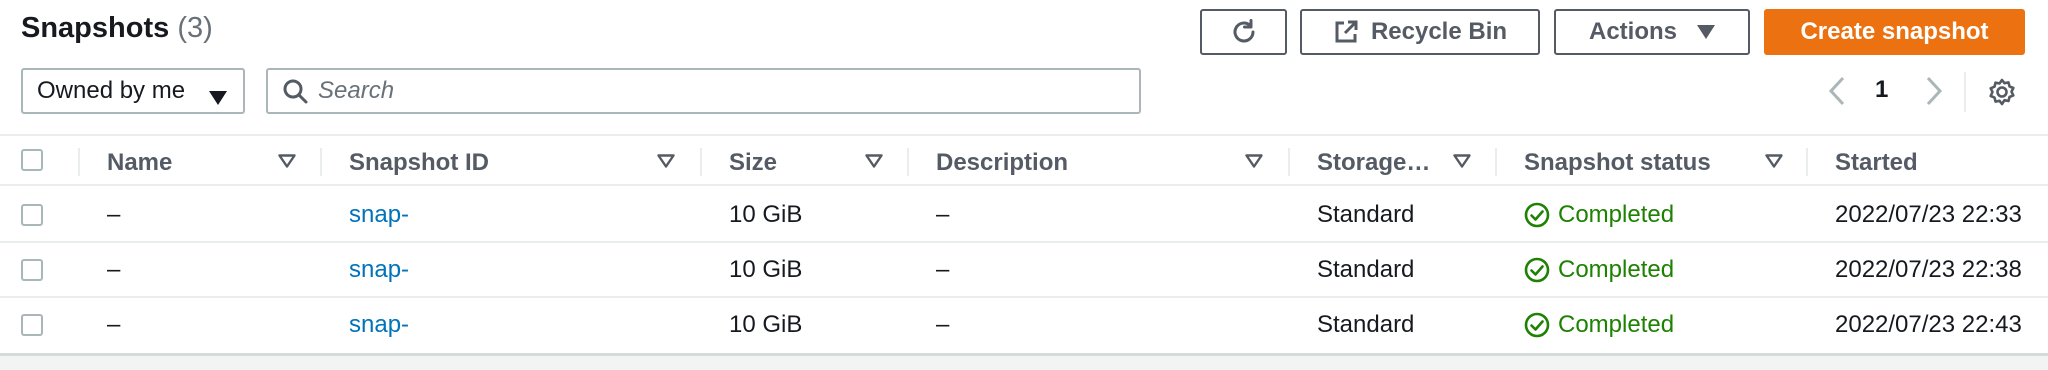 Image resolution: width=2048 pixels, height=370 pixels. What do you see at coordinates (195, 28) in the screenshot?
I see `snapshot-count: (3)` at bounding box center [195, 28].